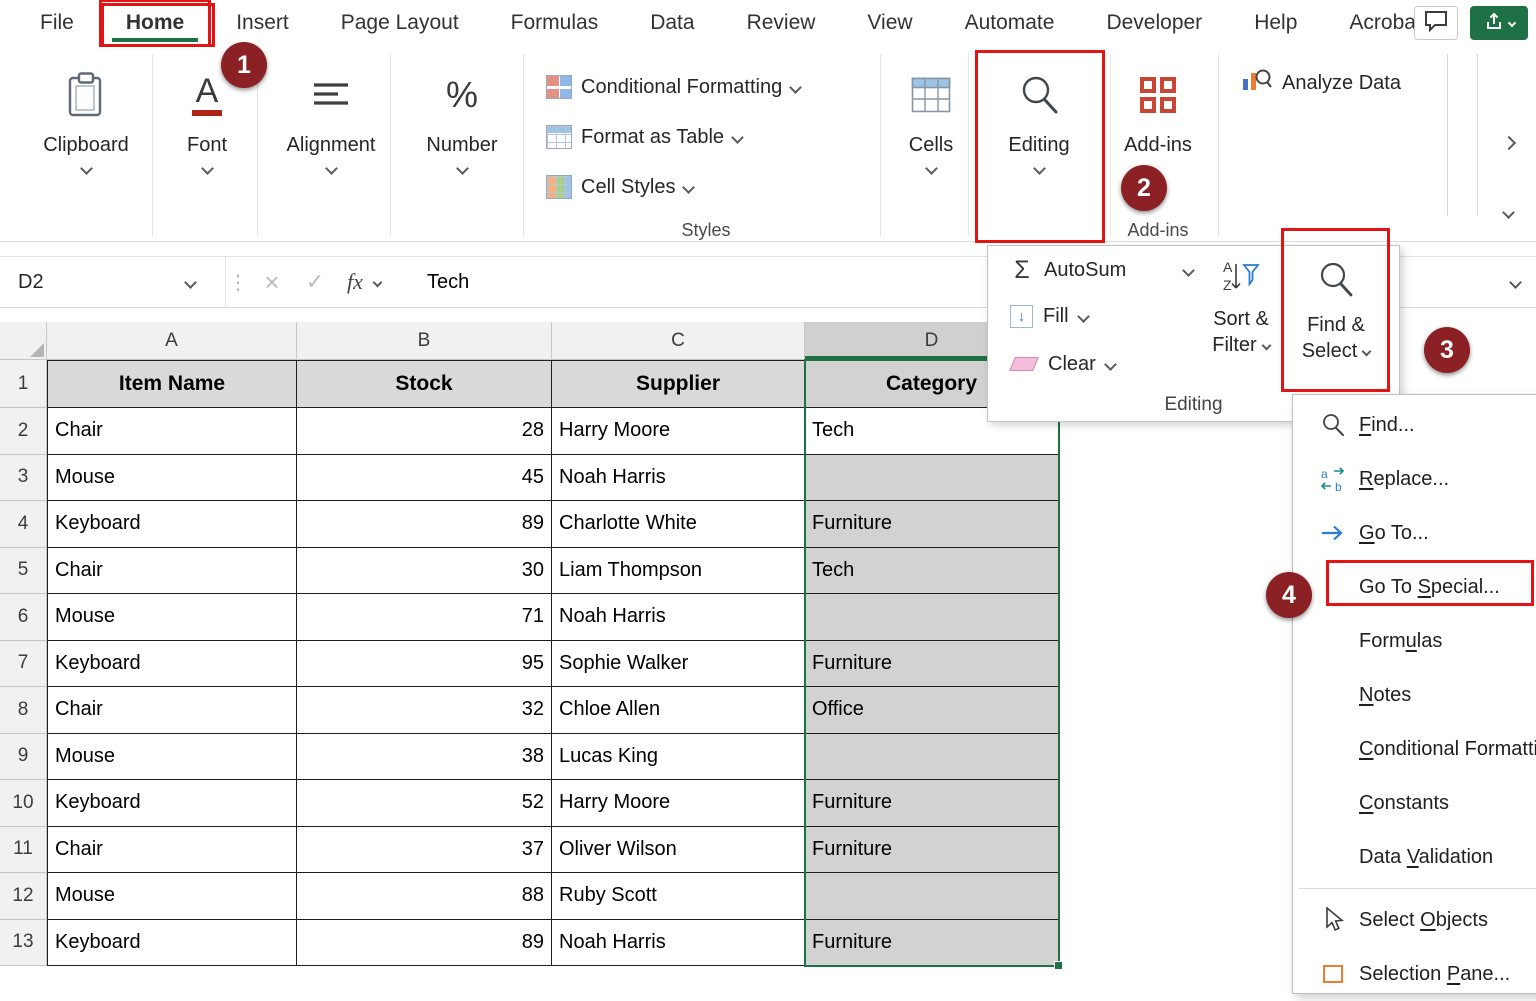 This screenshot has width=1536, height=1001. I want to click on row-header-6: 6, so click(23, 617).